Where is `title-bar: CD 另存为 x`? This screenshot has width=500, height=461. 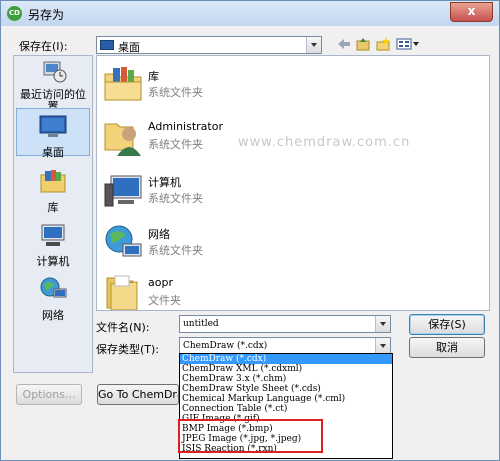 title-bar: CD 另存为 x is located at coordinates (250, 13).